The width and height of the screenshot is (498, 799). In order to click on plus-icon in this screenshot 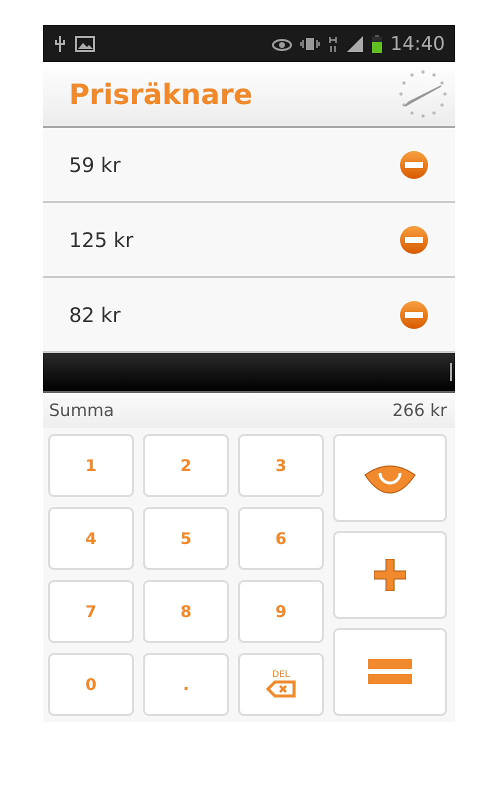, I will do `click(390, 575)`.